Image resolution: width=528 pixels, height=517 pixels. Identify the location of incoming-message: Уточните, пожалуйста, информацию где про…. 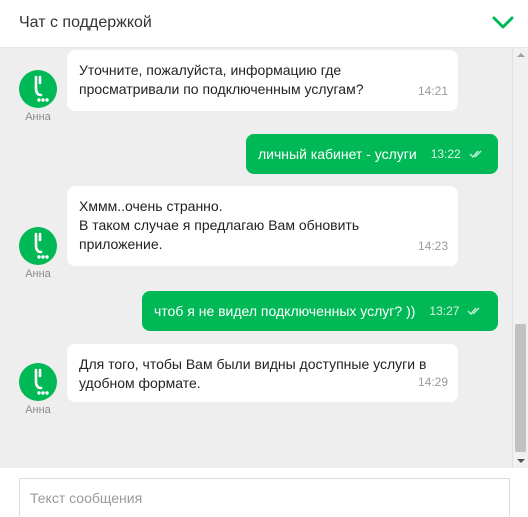
(262, 80).